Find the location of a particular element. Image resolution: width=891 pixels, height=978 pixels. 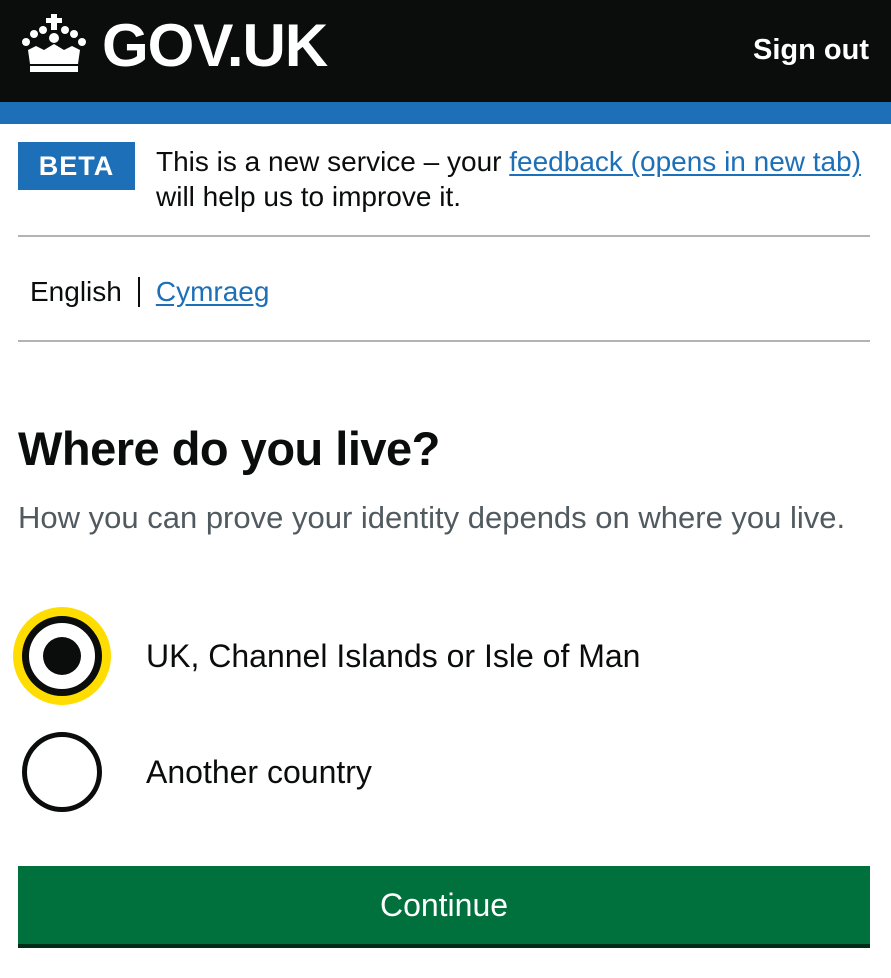

radio-selected-dot is located at coordinates (62, 656).